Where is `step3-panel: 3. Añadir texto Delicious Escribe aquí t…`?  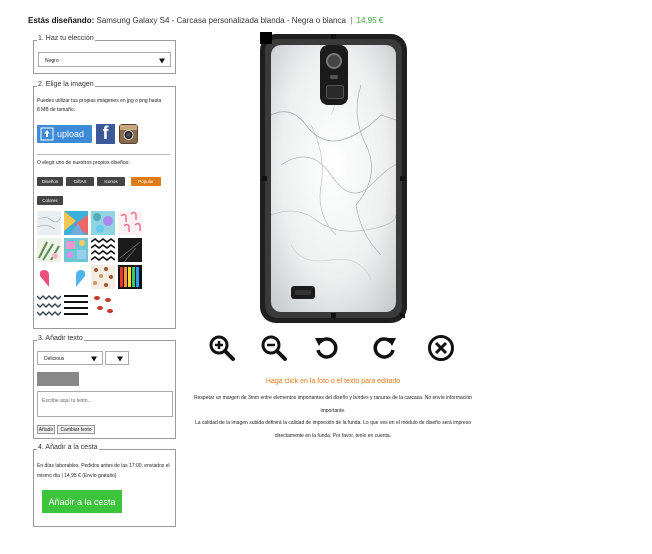 step3-panel: 3. Añadir texto Delicious Escribe aquí t… is located at coordinates (104, 387).